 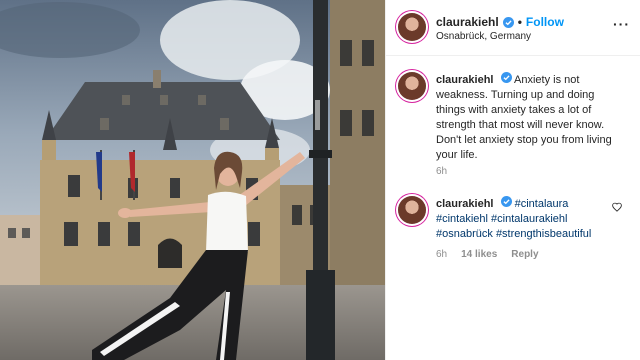 I want to click on more-options-icon: ···, so click(x=621, y=24).